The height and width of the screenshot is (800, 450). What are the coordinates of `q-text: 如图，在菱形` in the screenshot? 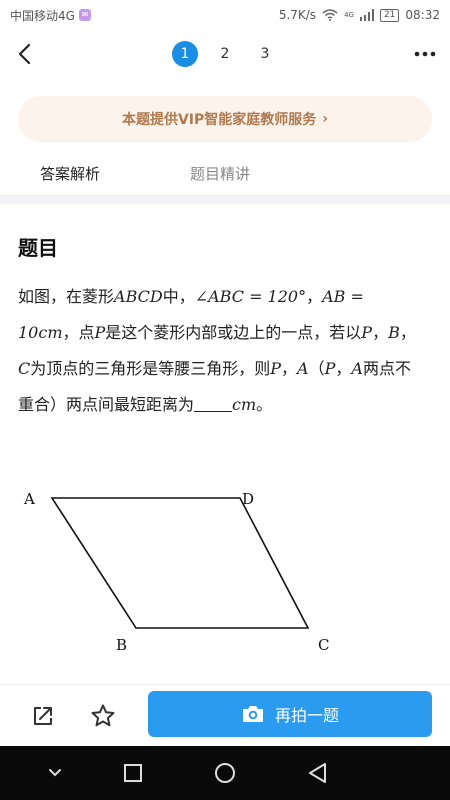 It's located at (66, 296).